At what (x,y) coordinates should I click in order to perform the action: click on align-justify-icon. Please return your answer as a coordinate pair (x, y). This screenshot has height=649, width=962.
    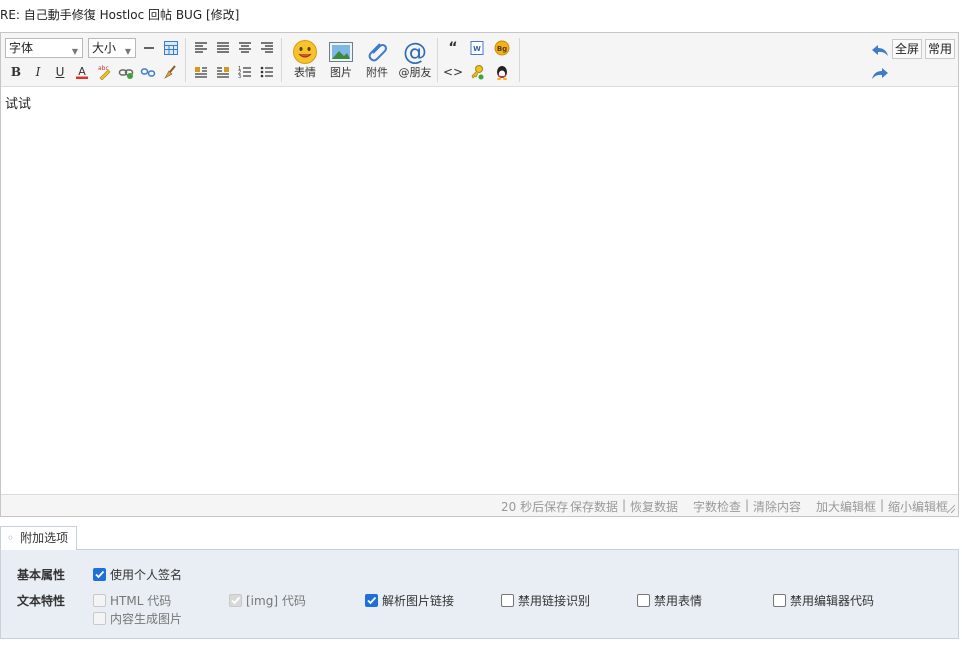
    Looking at the image, I should click on (223, 47).